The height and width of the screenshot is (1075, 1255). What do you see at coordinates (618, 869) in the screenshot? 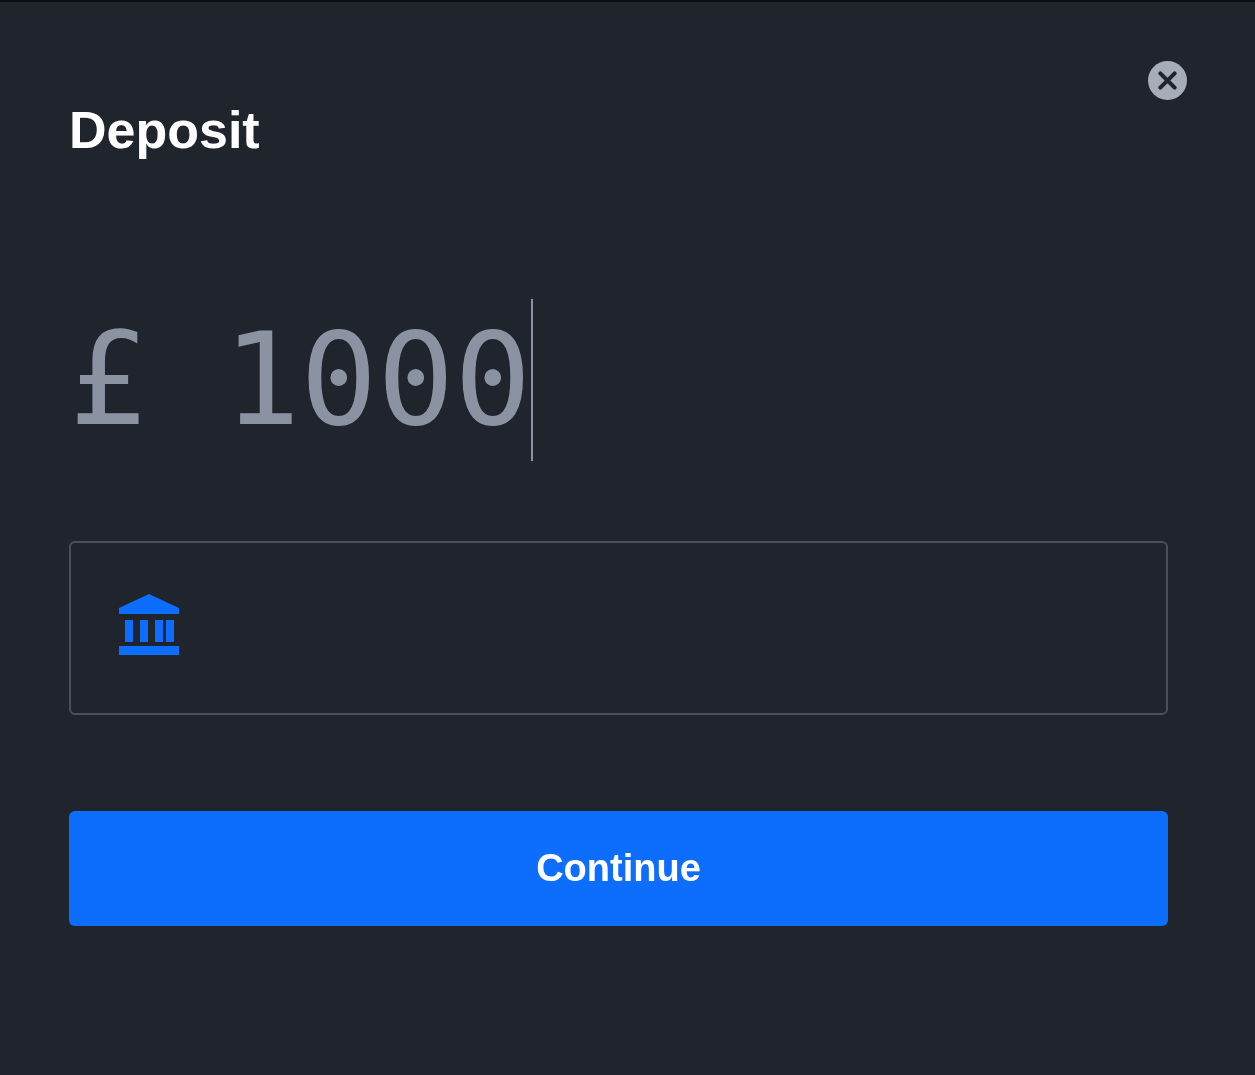
I see `continue-button: Continue` at bounding box center [618, 869].